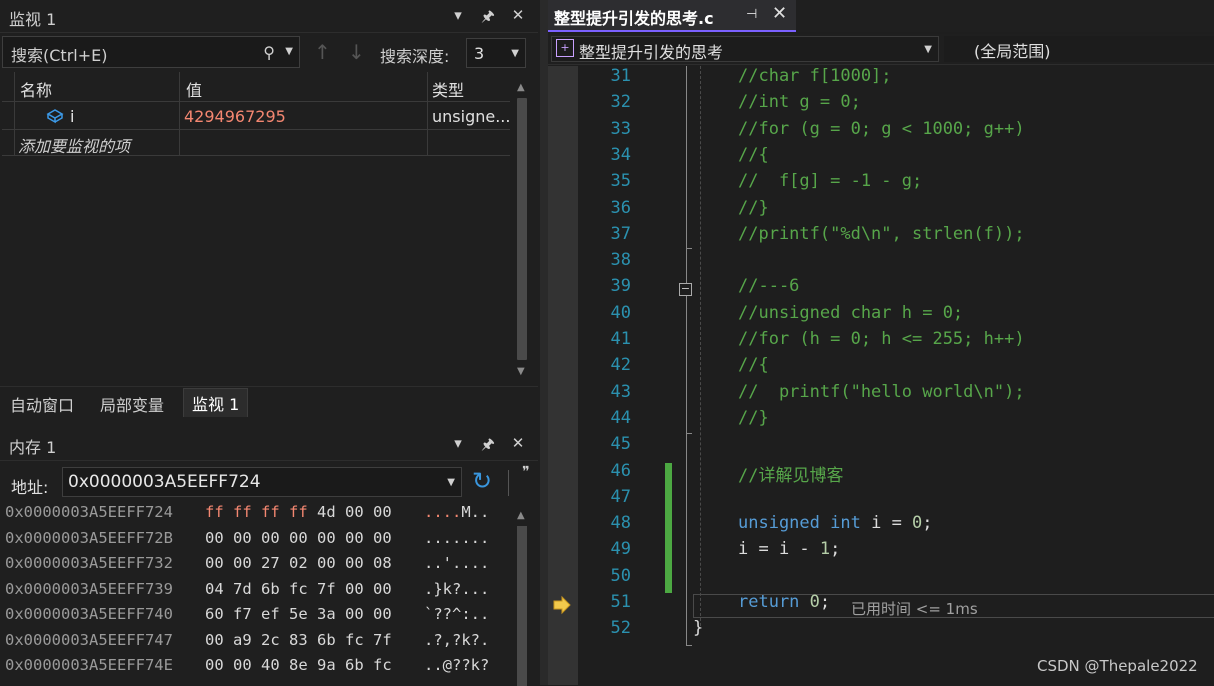  Describe the element at coordinates (1117, 666) in the screenshot. I see `watermark: CSDN @Thepale2022` at that location.